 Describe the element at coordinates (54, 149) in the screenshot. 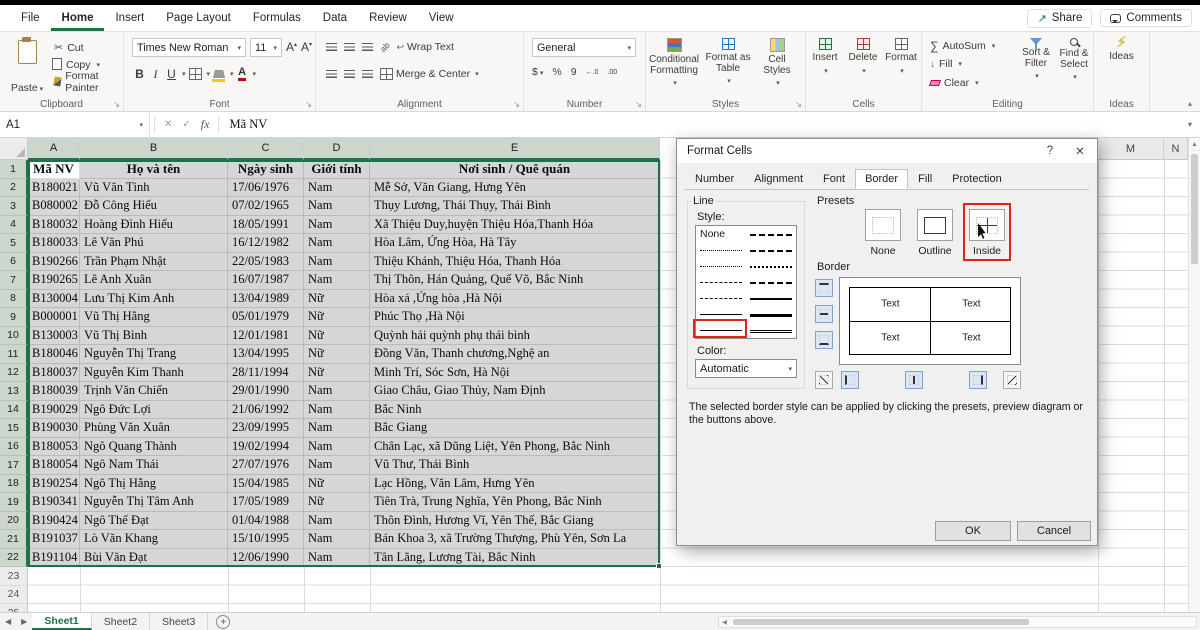

I see `column-header-a: A` at that location.